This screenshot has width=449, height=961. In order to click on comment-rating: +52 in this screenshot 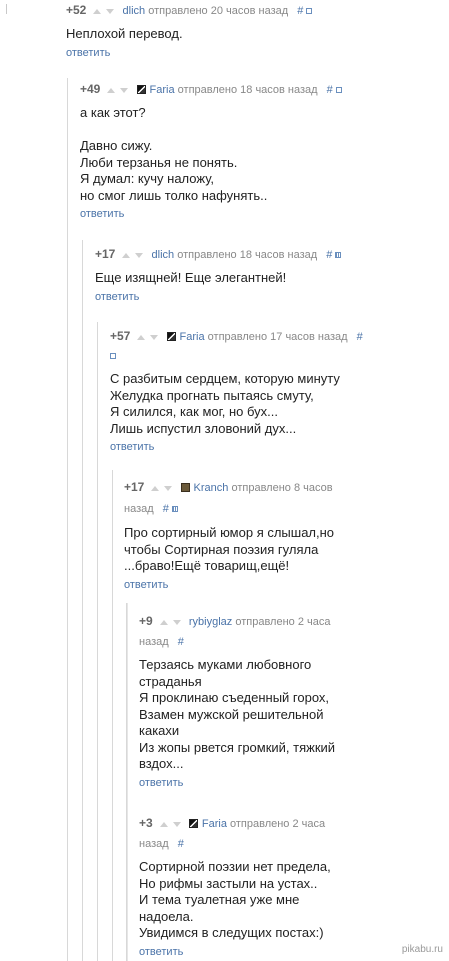, I will do `click(76, 10)`.